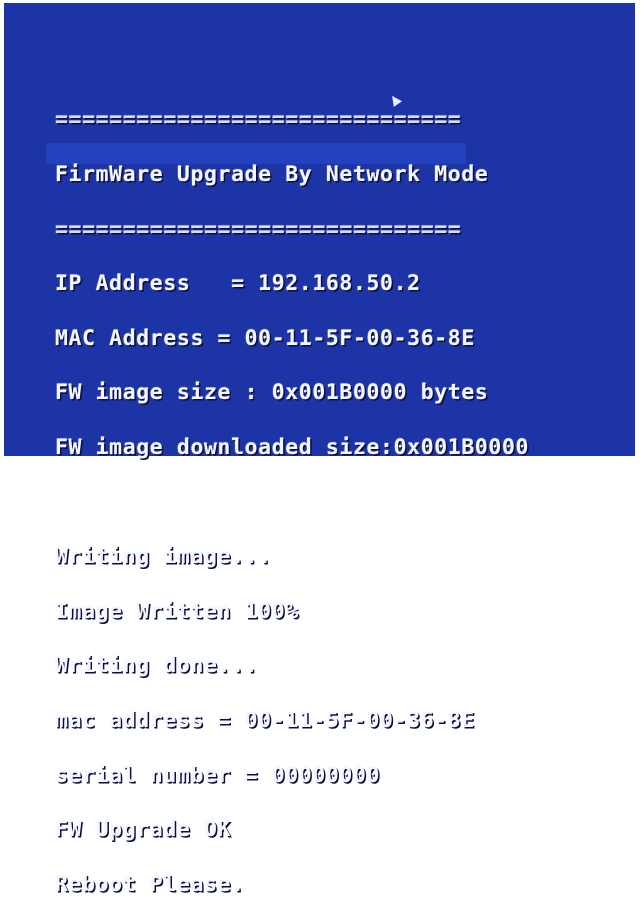 This screenshot has height=912, width=642. Describe the element at coordinates (177, 611) in the screenshot. I see `image-written-line: Image Written 100%` at that location.